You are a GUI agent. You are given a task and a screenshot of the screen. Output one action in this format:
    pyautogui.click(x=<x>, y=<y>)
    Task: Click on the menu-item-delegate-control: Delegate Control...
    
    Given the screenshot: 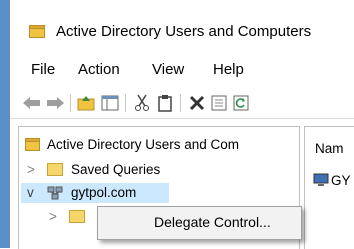 What is the action you would take?
    pyautogui.click(x=212, y=222)
    